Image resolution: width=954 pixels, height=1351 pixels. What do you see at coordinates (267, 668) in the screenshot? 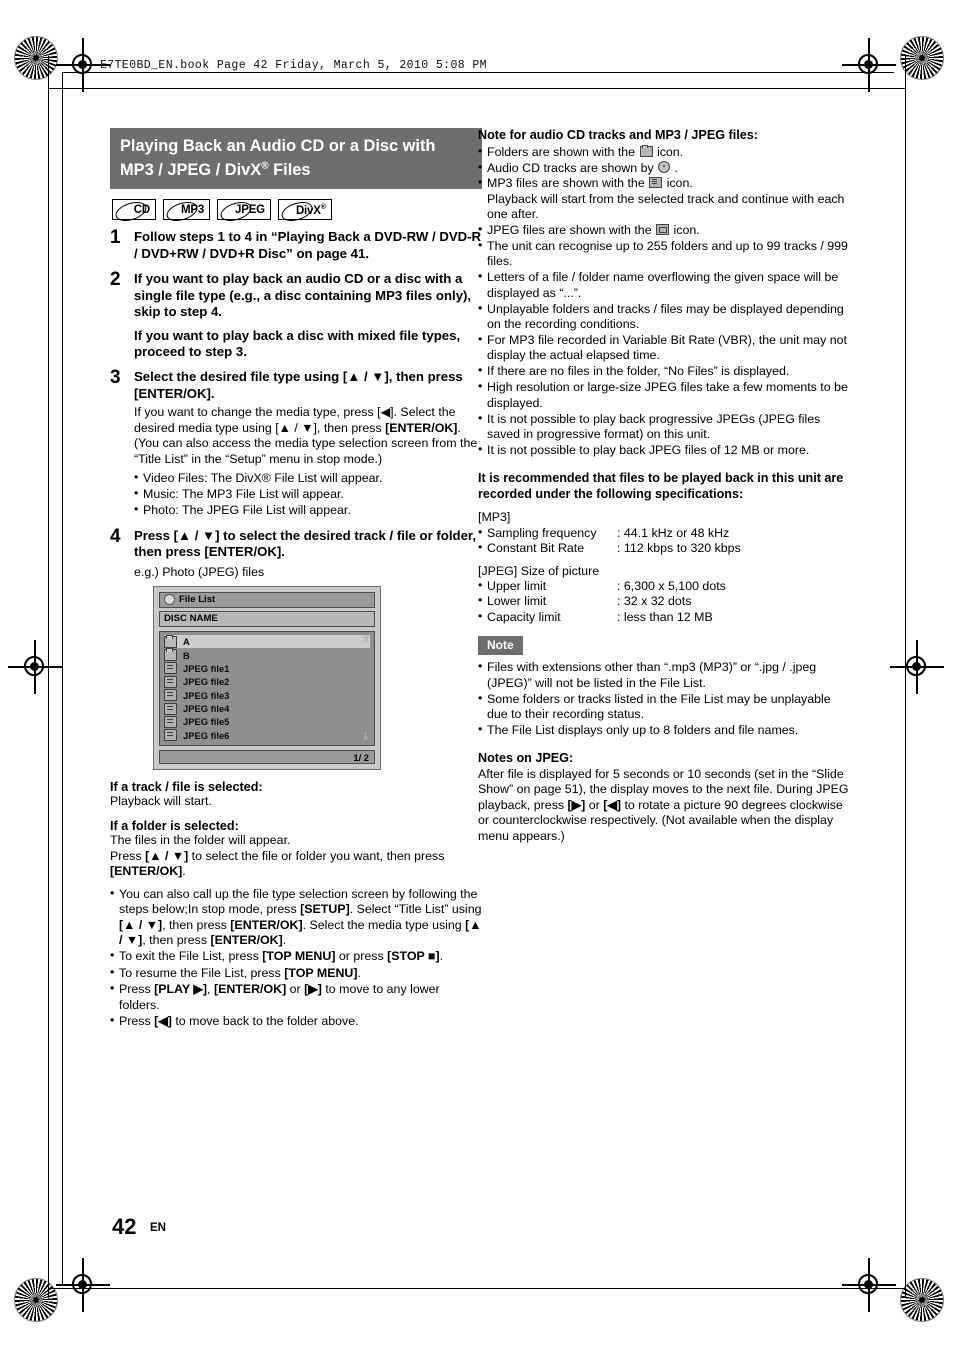
I see `list-item: JPEG file1` at bounding box center [267, 668].